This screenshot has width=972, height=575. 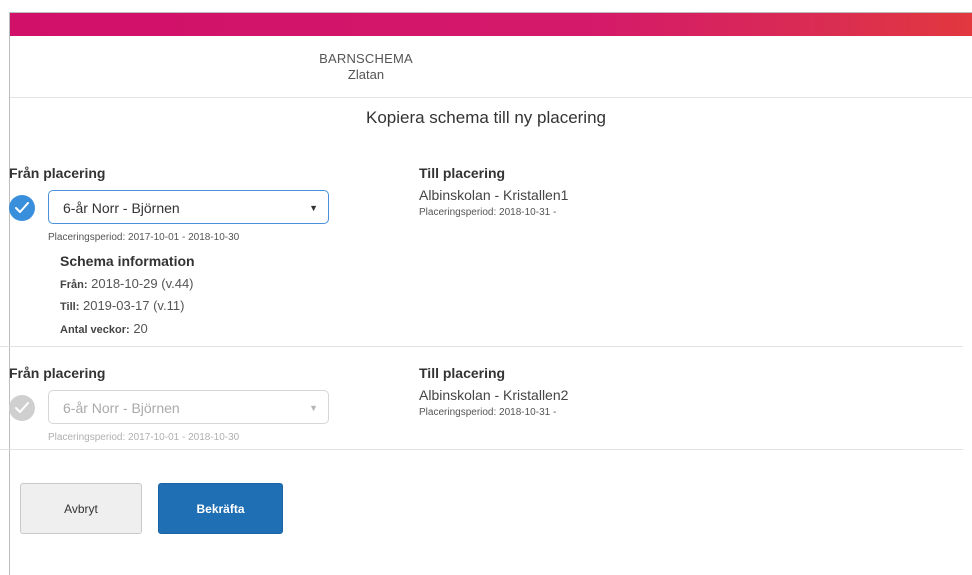 I want to click on schema-from: Från: 2018-10-29 (v.44), so click(x=127, y=283).